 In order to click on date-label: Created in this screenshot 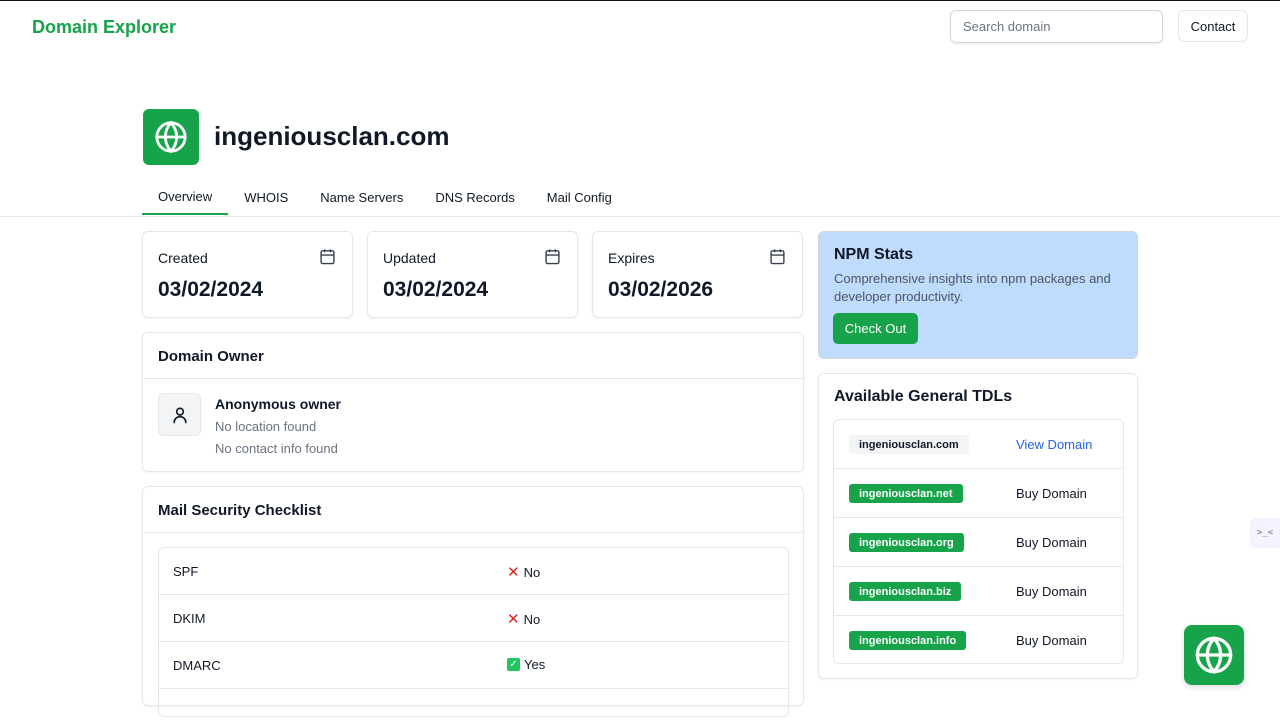, I will do `click(183, 258)`.